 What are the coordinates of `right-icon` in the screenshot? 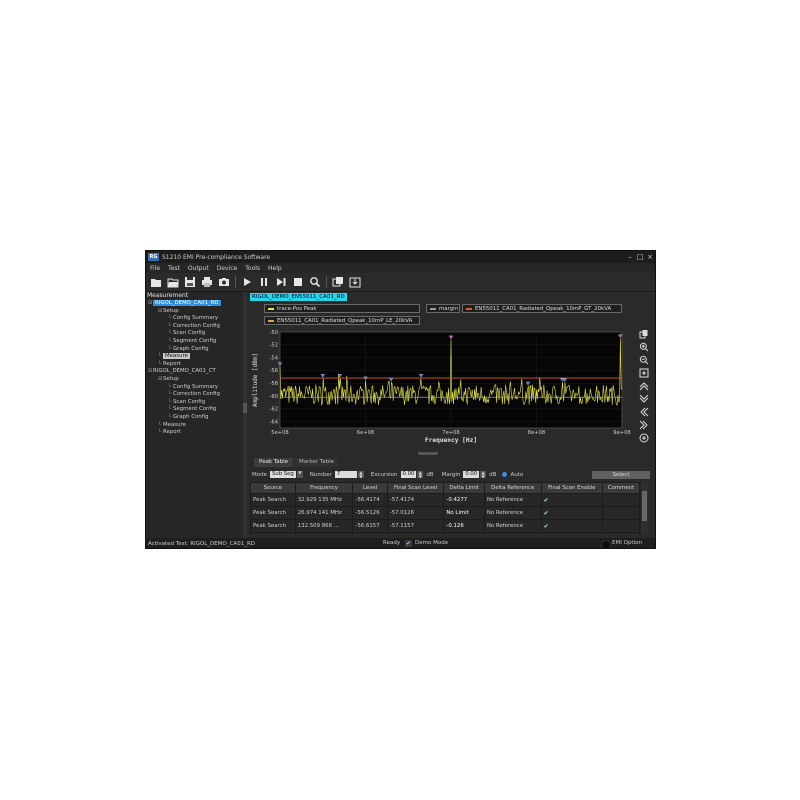 It's located at (644, 425).